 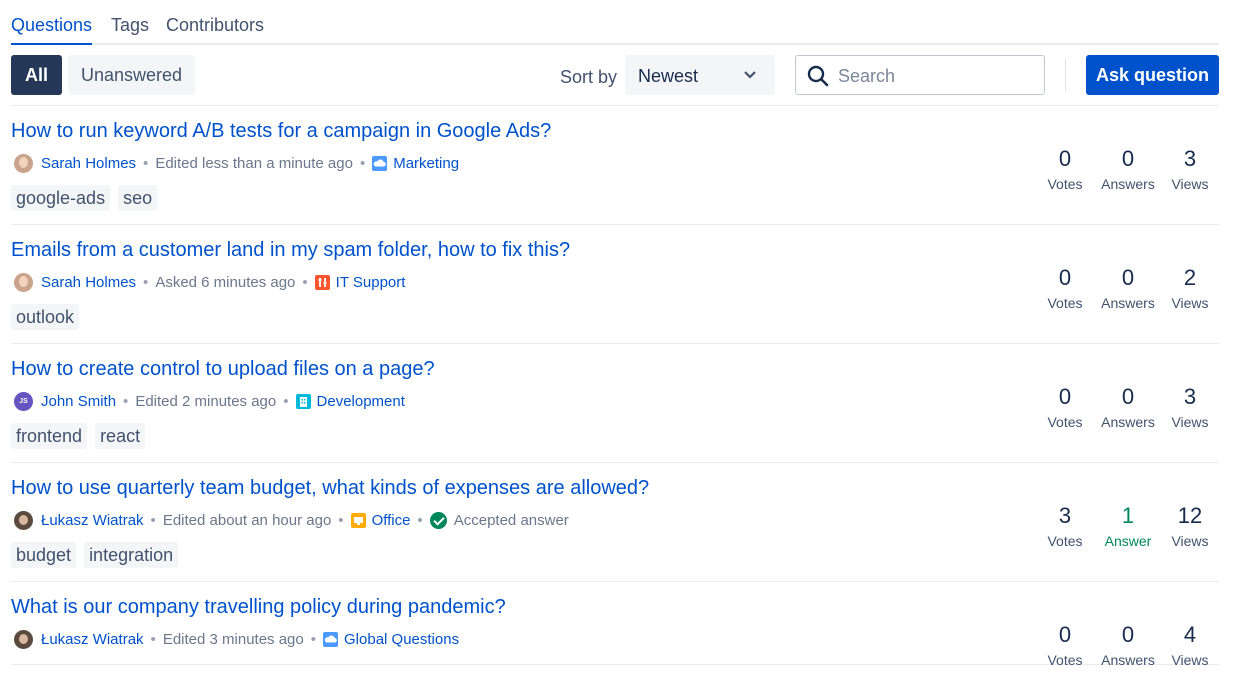 I want to click on chevron-down-icon, so click(x=750, y=75).